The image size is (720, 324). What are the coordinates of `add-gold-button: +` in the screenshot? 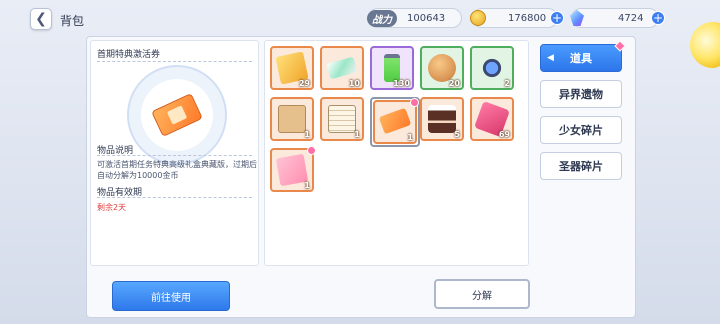 It's located at (557, 18).